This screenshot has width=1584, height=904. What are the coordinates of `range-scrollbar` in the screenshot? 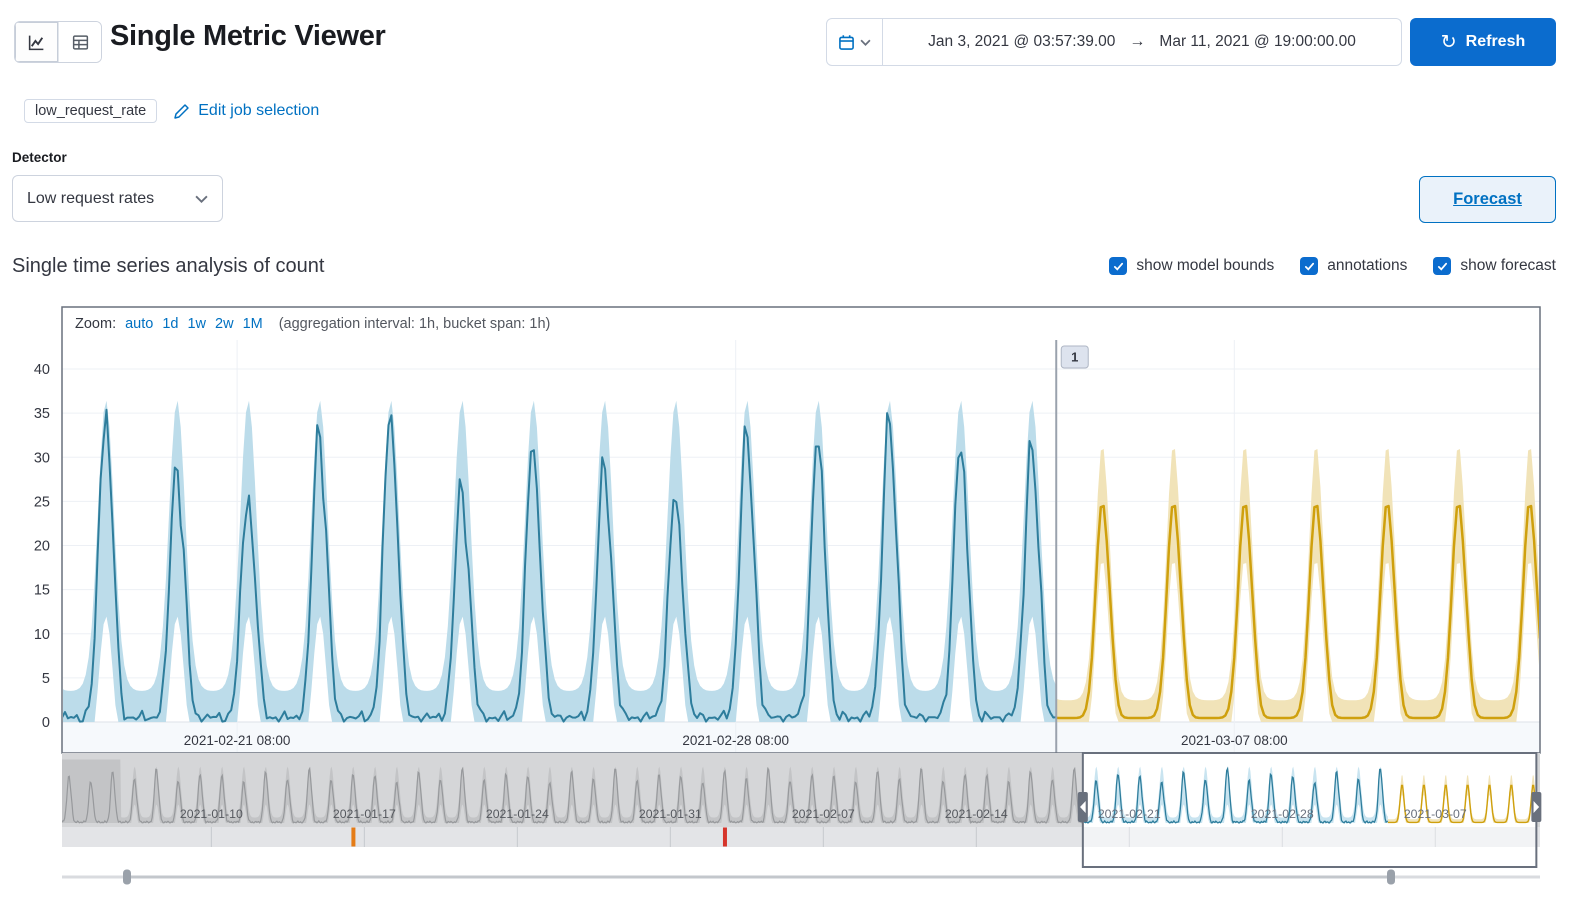 It's located at (801, 877).